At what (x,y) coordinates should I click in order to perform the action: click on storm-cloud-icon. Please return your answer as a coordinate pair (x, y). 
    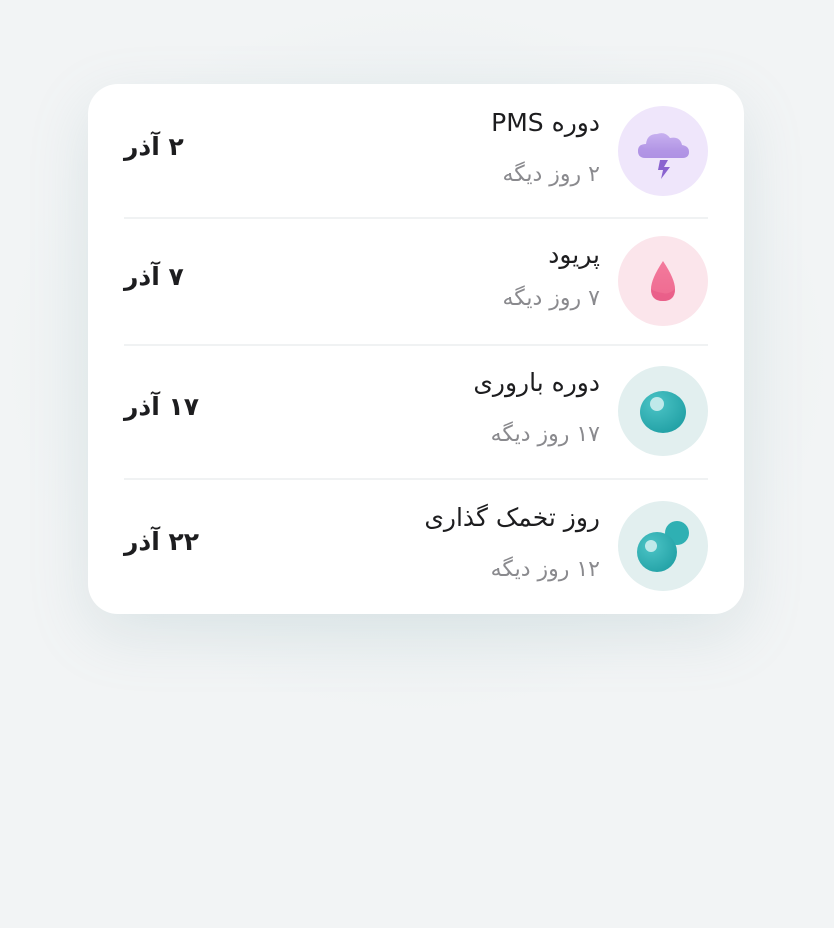
    Looking at the image, I should click on (663, 156).